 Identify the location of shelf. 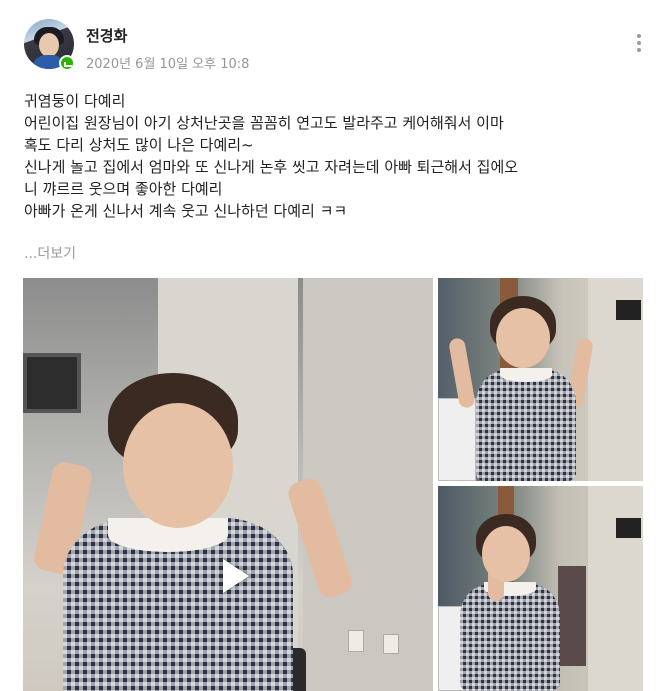
(457, 439).